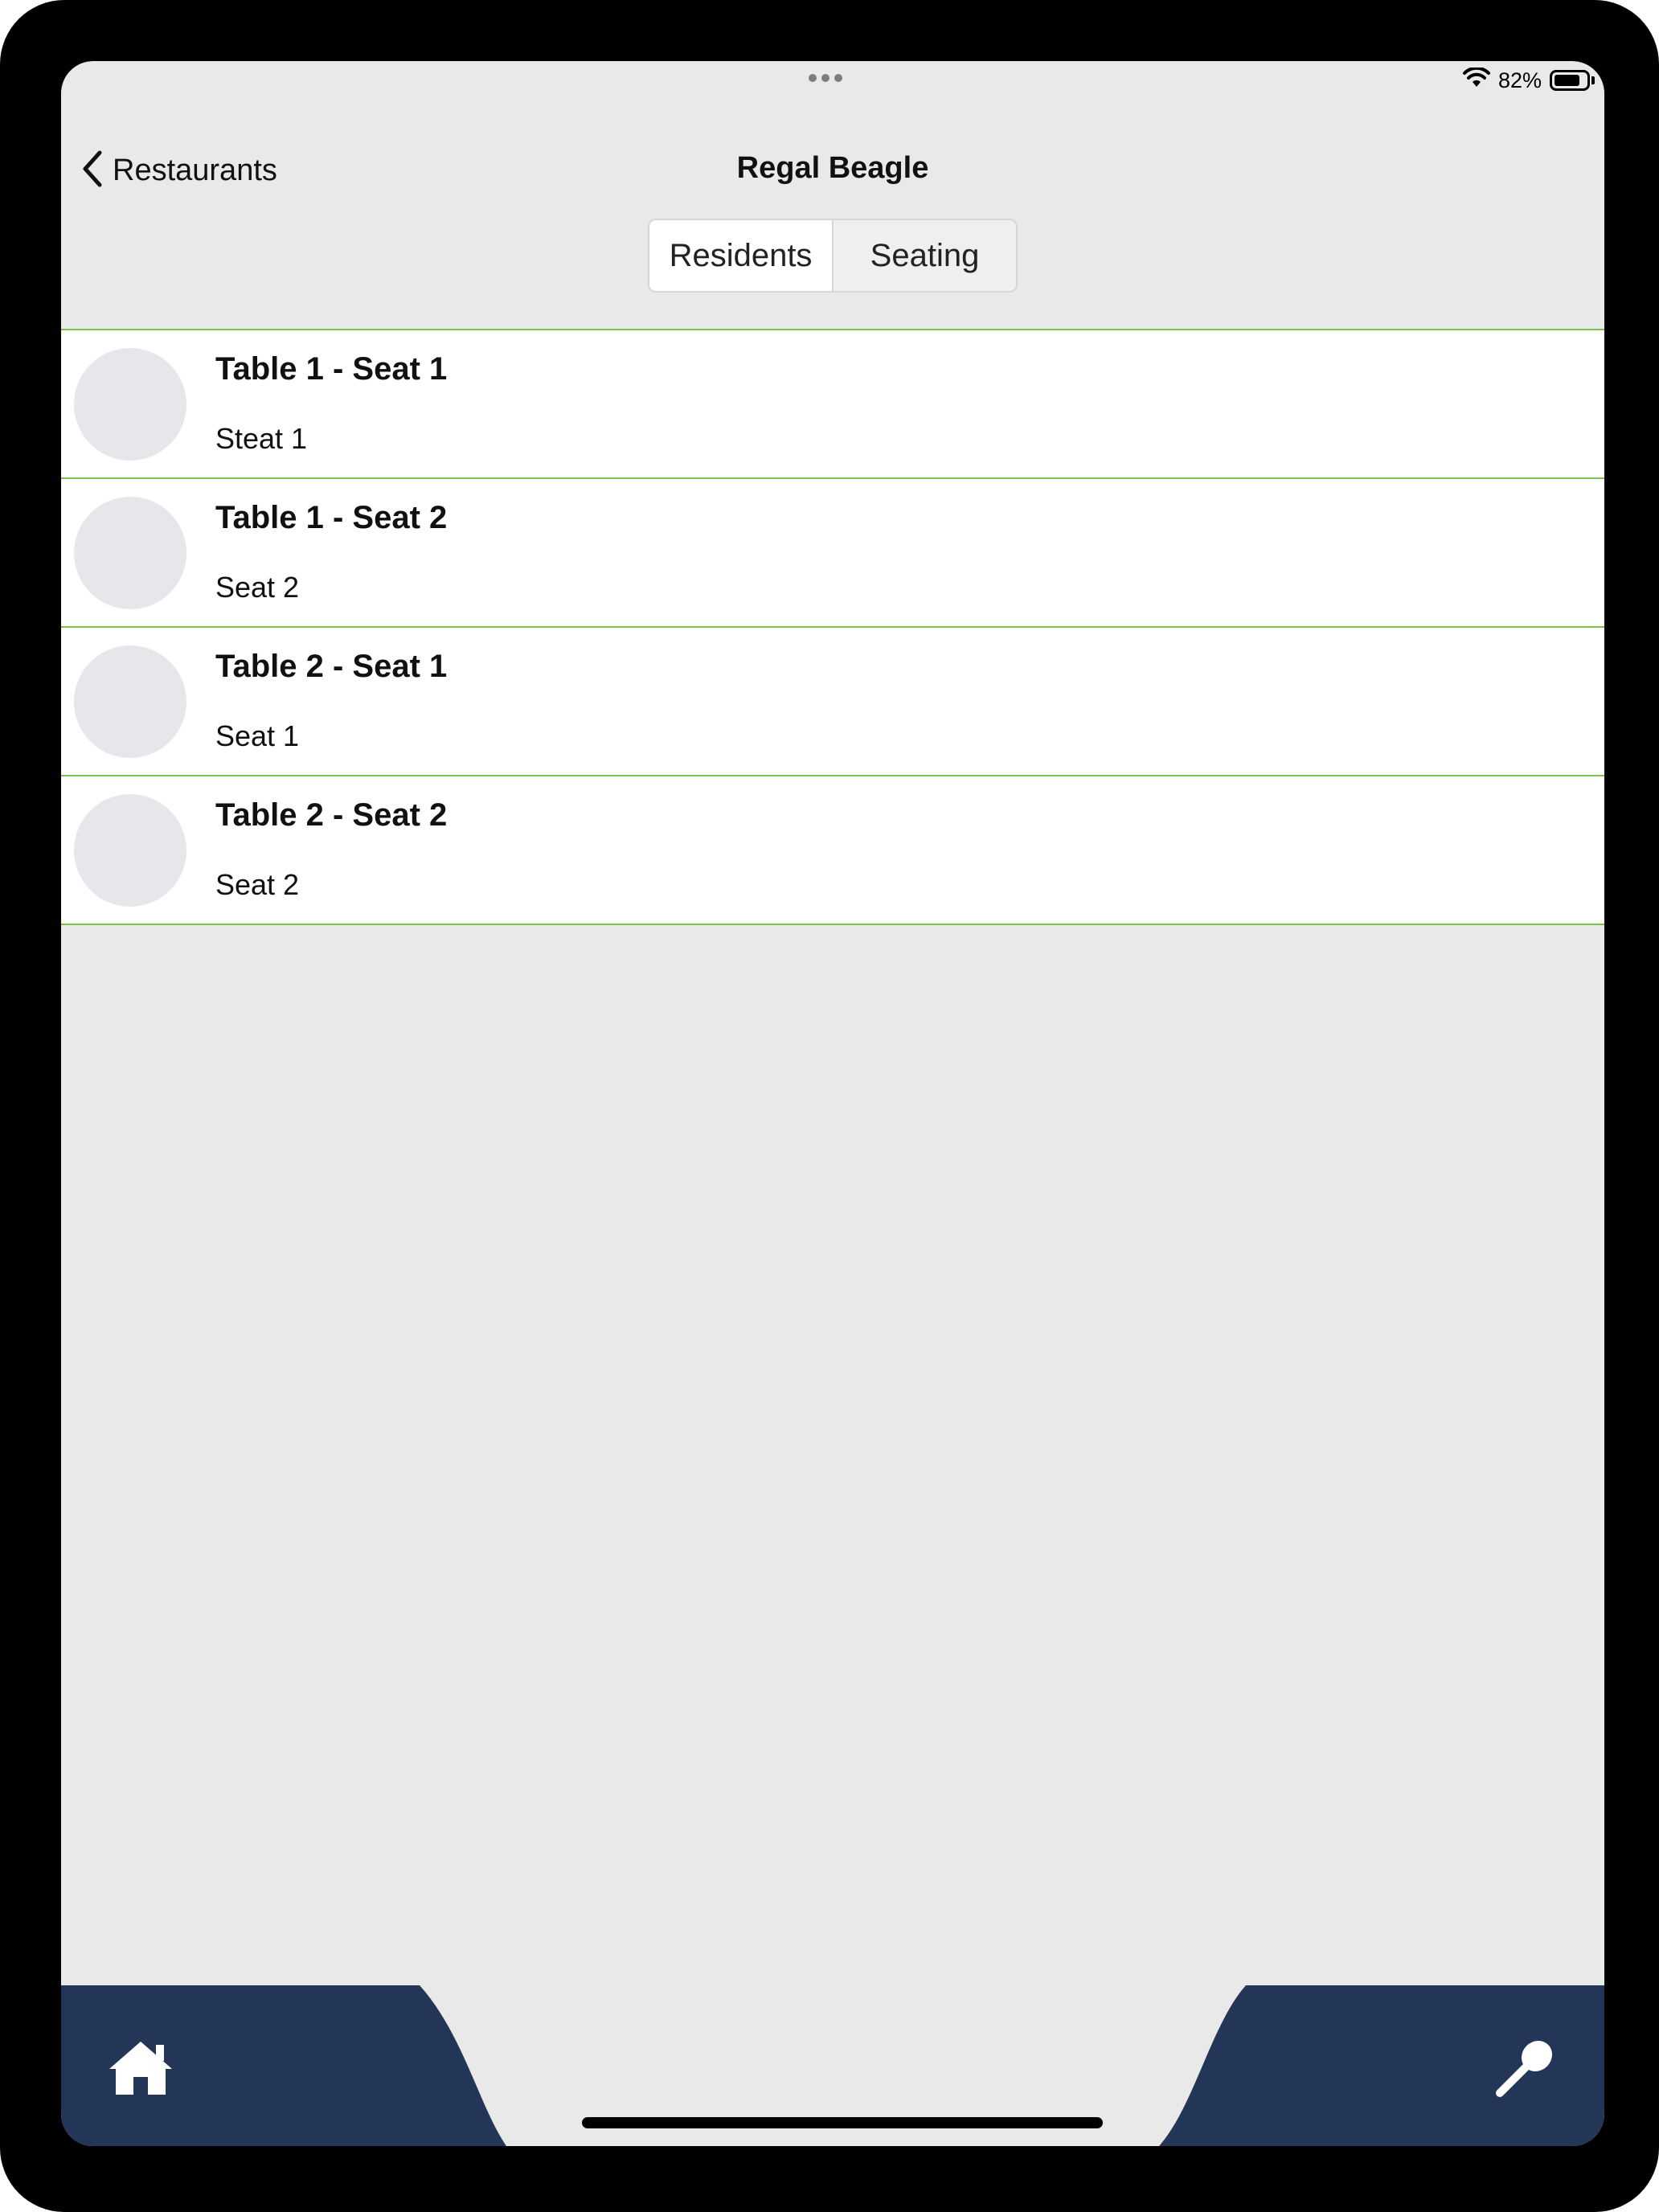 The width and height of the screenshot is (1659, 2212). I want to click on list-item-subtitle: Seat 1, so click(257, 735).